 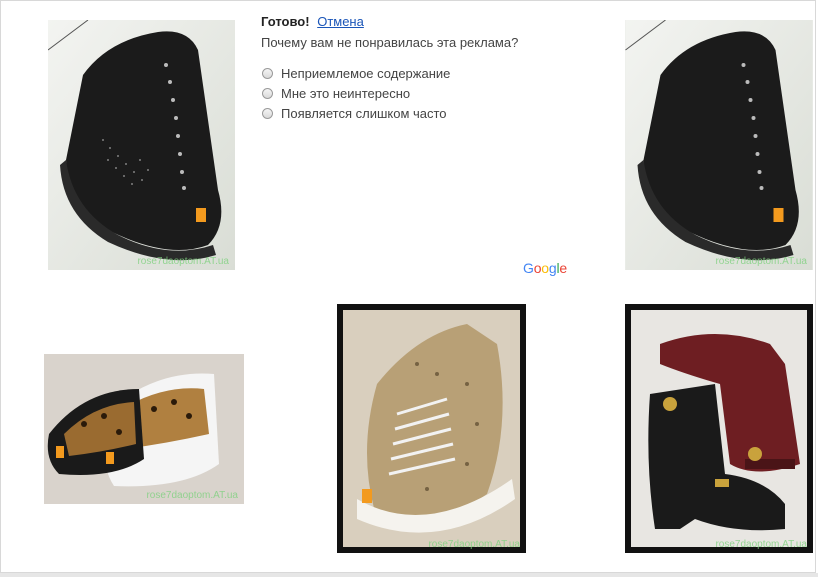 I want to click on feedback-option-inappropriate: Неприемлемое содержание, so click(x=426, y=73).